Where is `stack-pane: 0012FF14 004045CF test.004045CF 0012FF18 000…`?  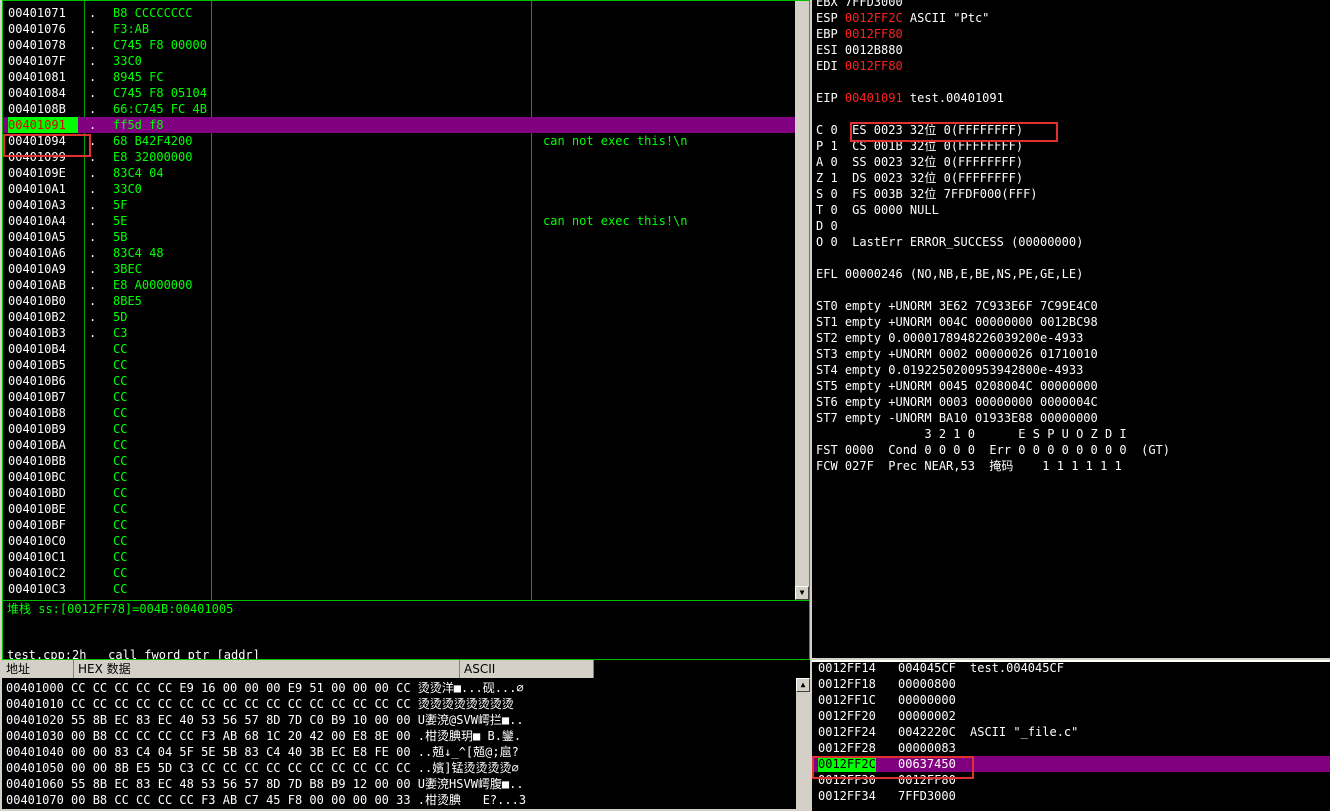 stack-pane: 0012FF14 004045CF test.004045CF 0012FF18 000… is located at coordinates (1071, 735).